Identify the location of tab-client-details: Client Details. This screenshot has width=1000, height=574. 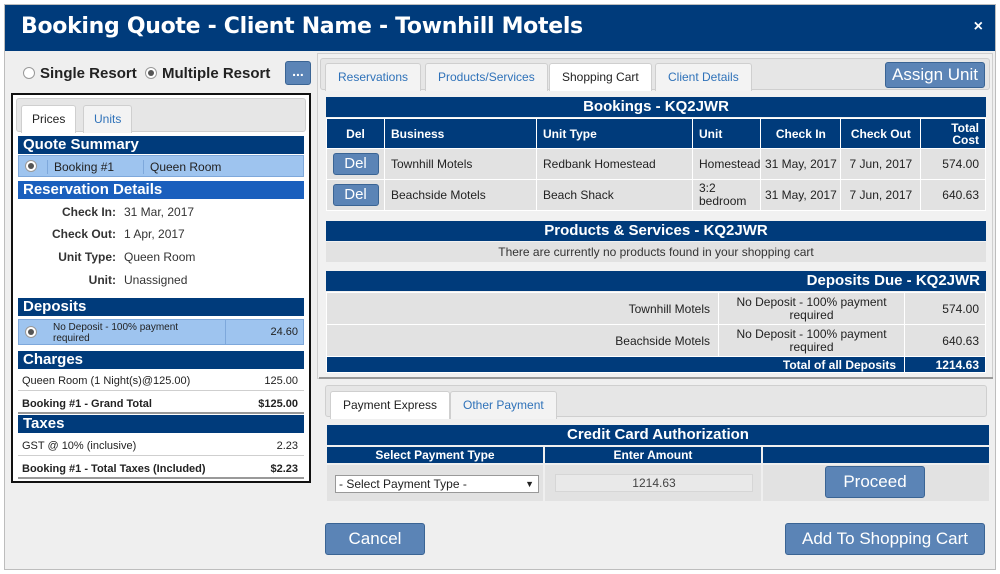
(703, 77).